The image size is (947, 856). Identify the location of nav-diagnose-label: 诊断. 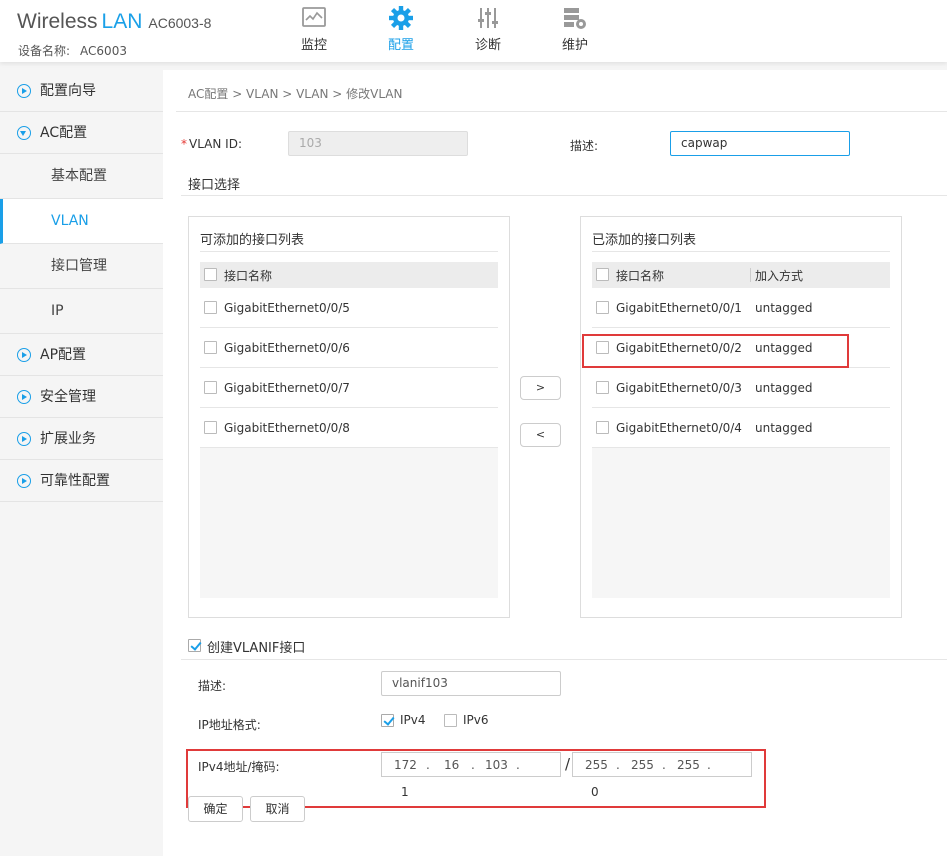
(487, 45).